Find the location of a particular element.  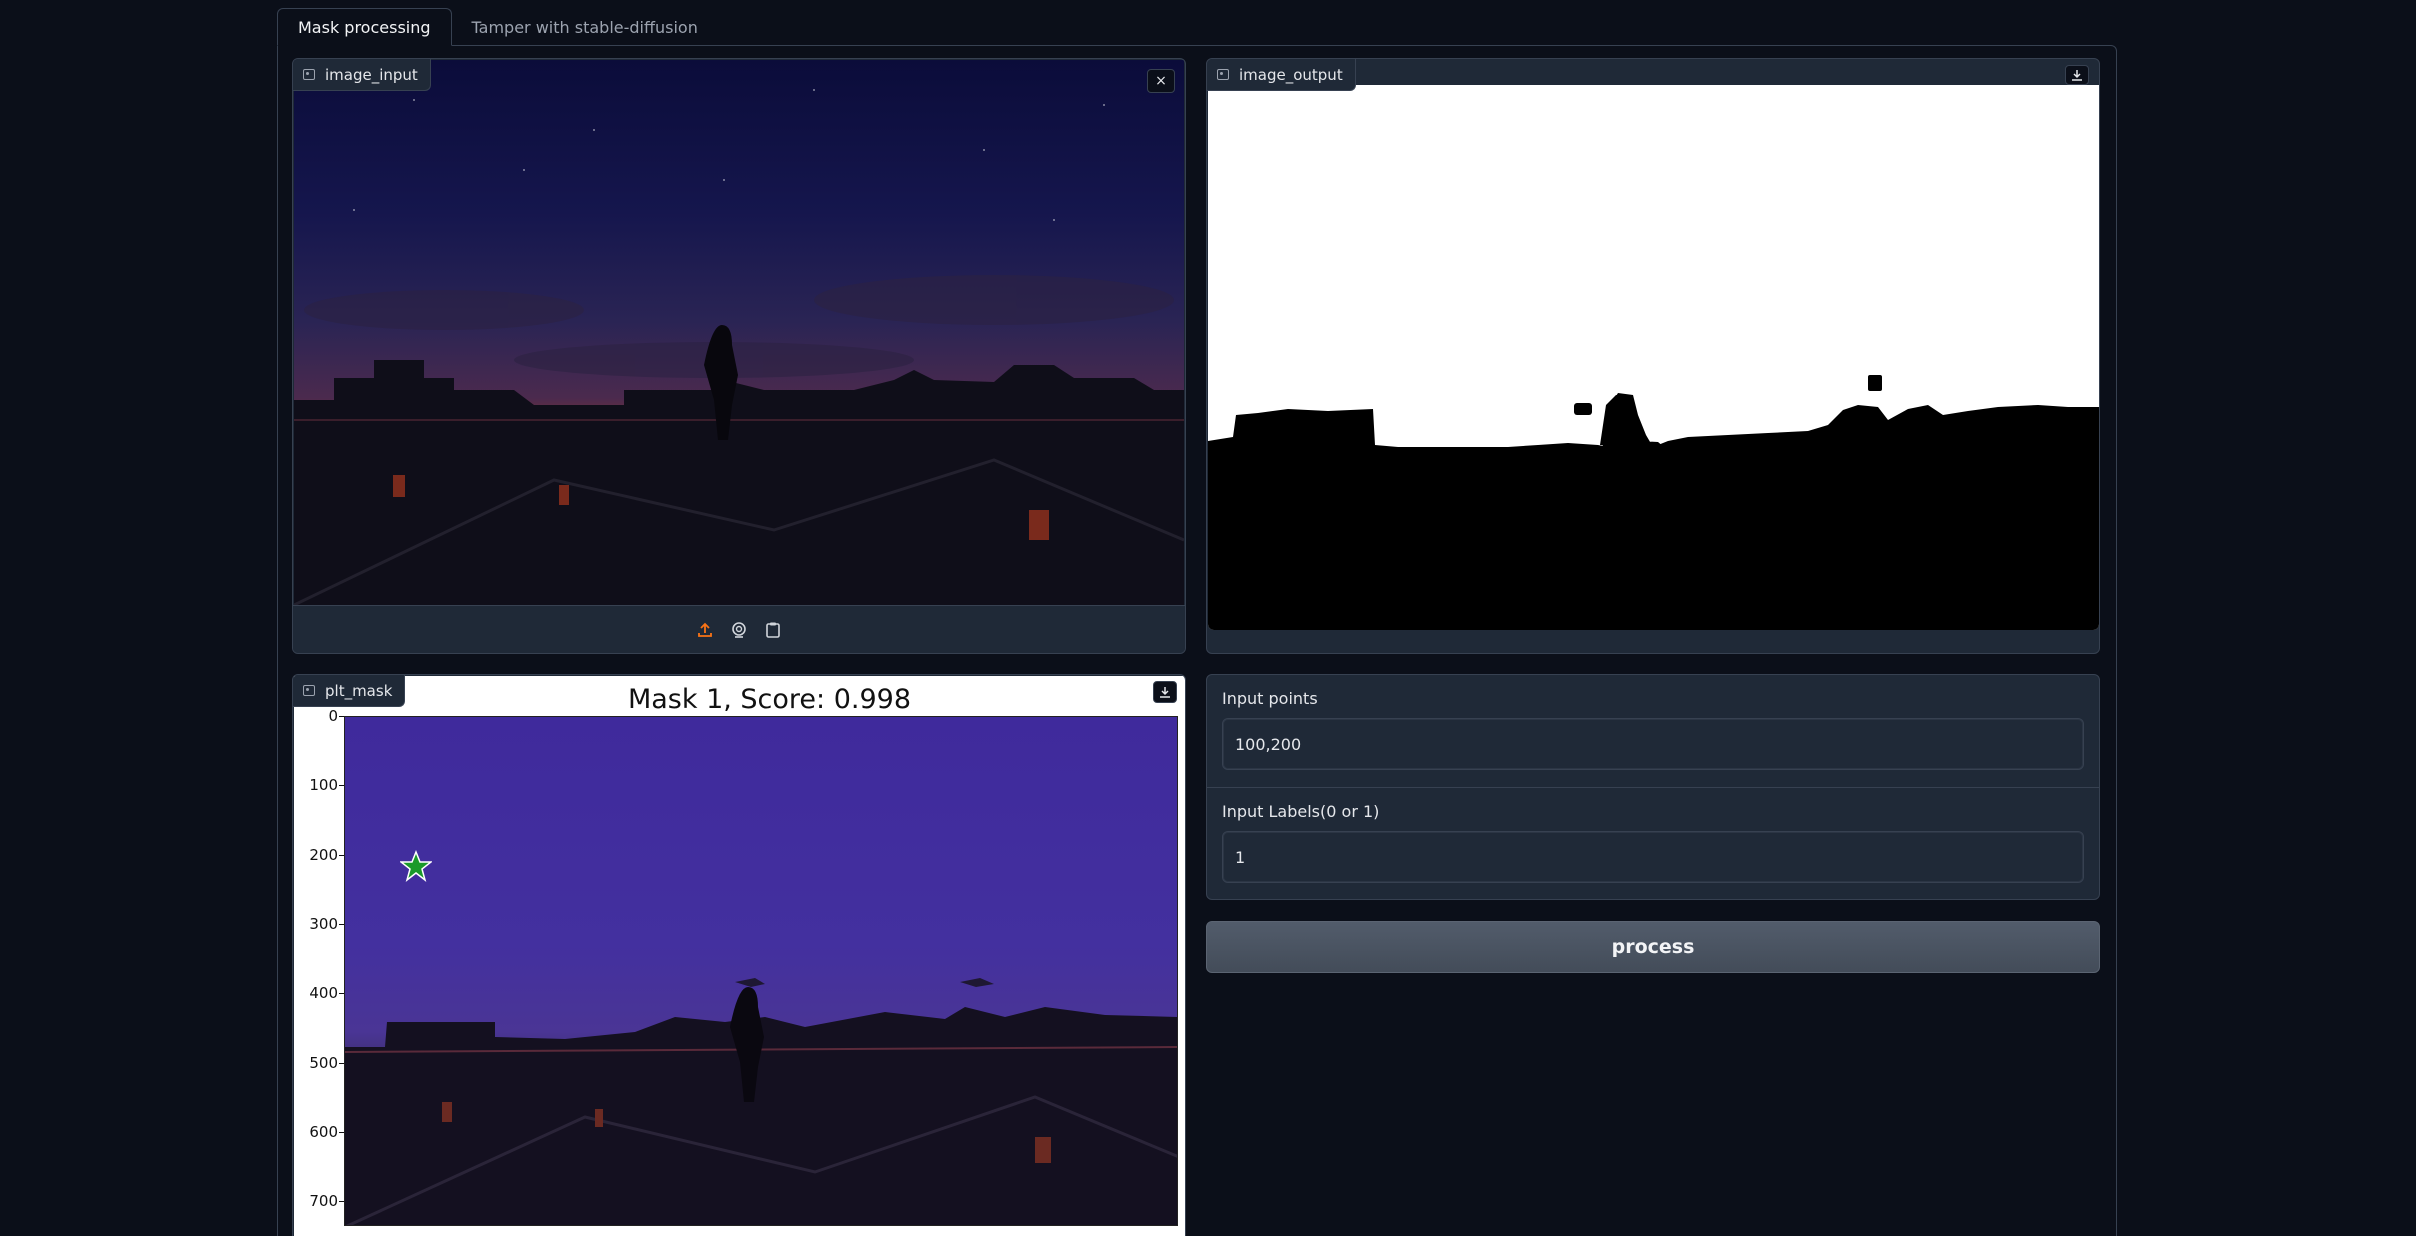

plot-mask-overlay-image is located at coordinates (761, 971).